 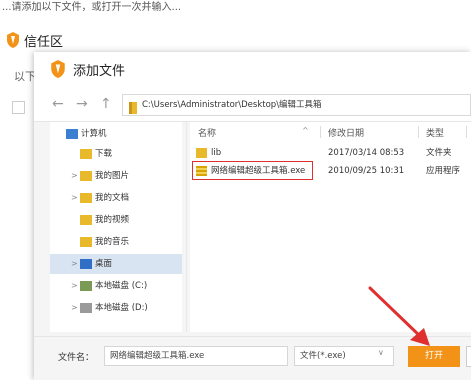 I want to click on dialog-title: 添加文件, so click(x=99, y=71).